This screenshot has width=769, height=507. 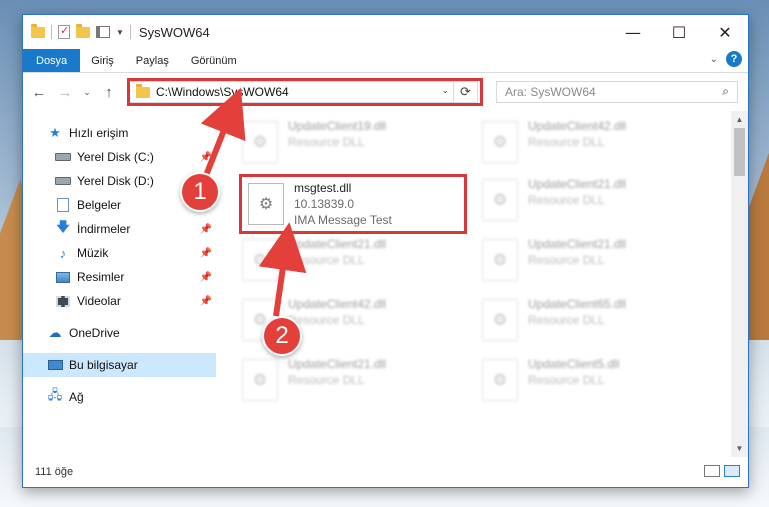 What do you see at coordinates (282, 269) in the screenshot?
I see `arrow-to-file` at bounding box center [282, 269].